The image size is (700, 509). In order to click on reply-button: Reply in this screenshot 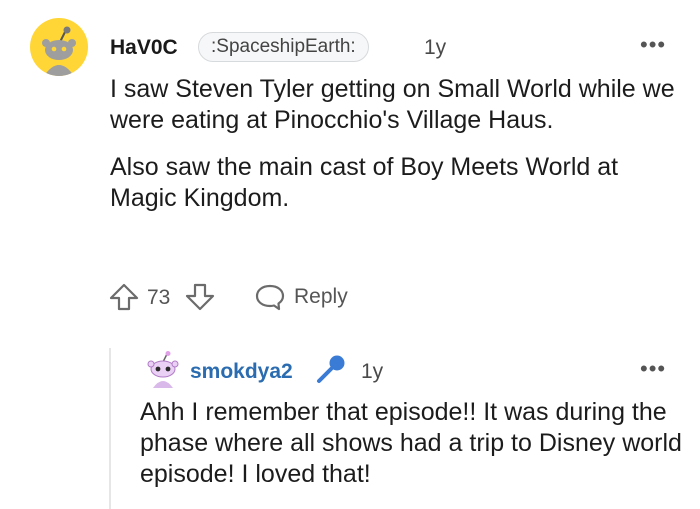, I will do `click(301, 297)`.